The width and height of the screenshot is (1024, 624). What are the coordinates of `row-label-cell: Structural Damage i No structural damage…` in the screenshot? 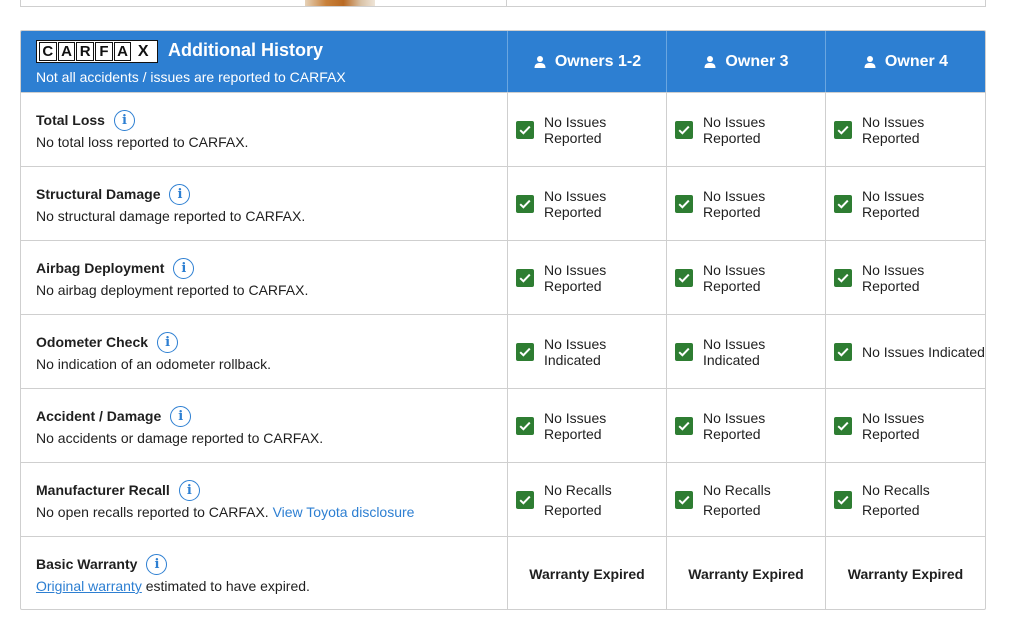 It's located at (264, 203).